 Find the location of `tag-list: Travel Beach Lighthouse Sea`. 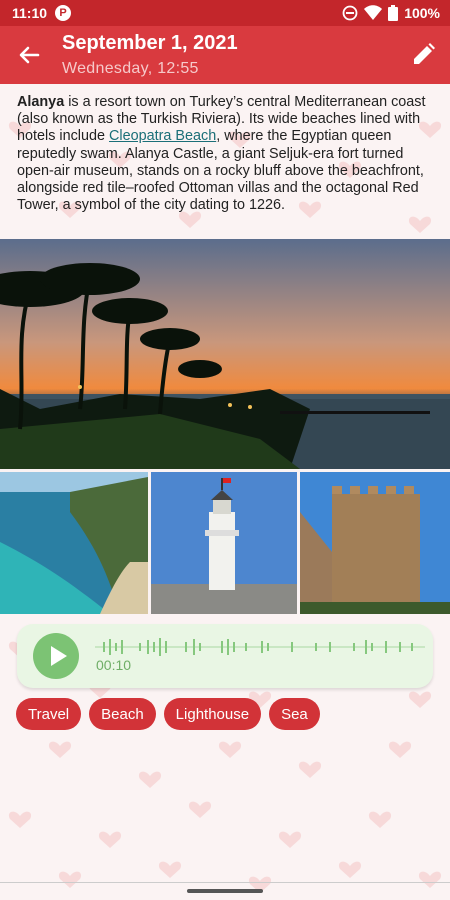

tag-list: Travel Beach Lighthouse Sea is located at coordinates (168, 714).